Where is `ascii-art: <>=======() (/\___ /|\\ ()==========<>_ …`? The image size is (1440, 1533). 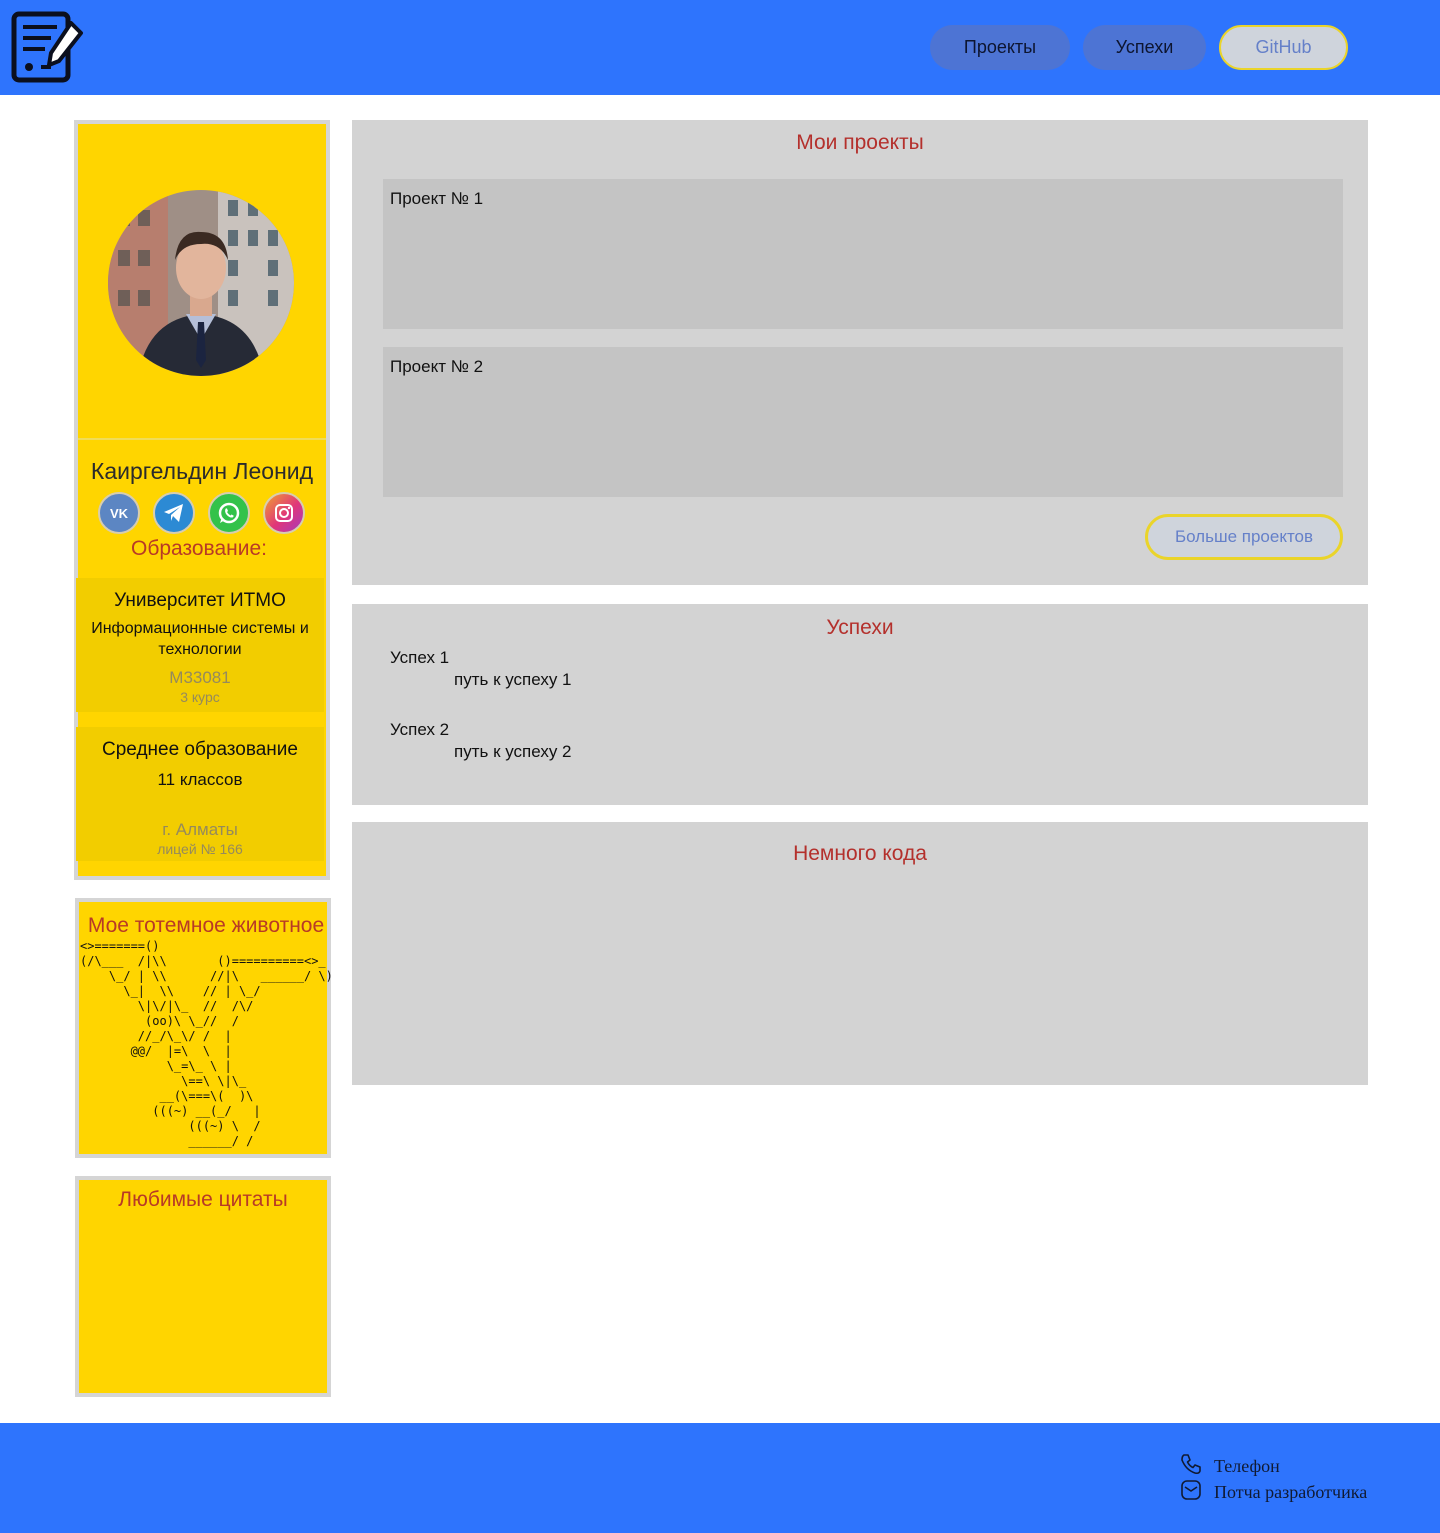 ascii-art: <>=======() (/\___ /|\\ ()==========<>_ … is located at coordinates (206, 1043).